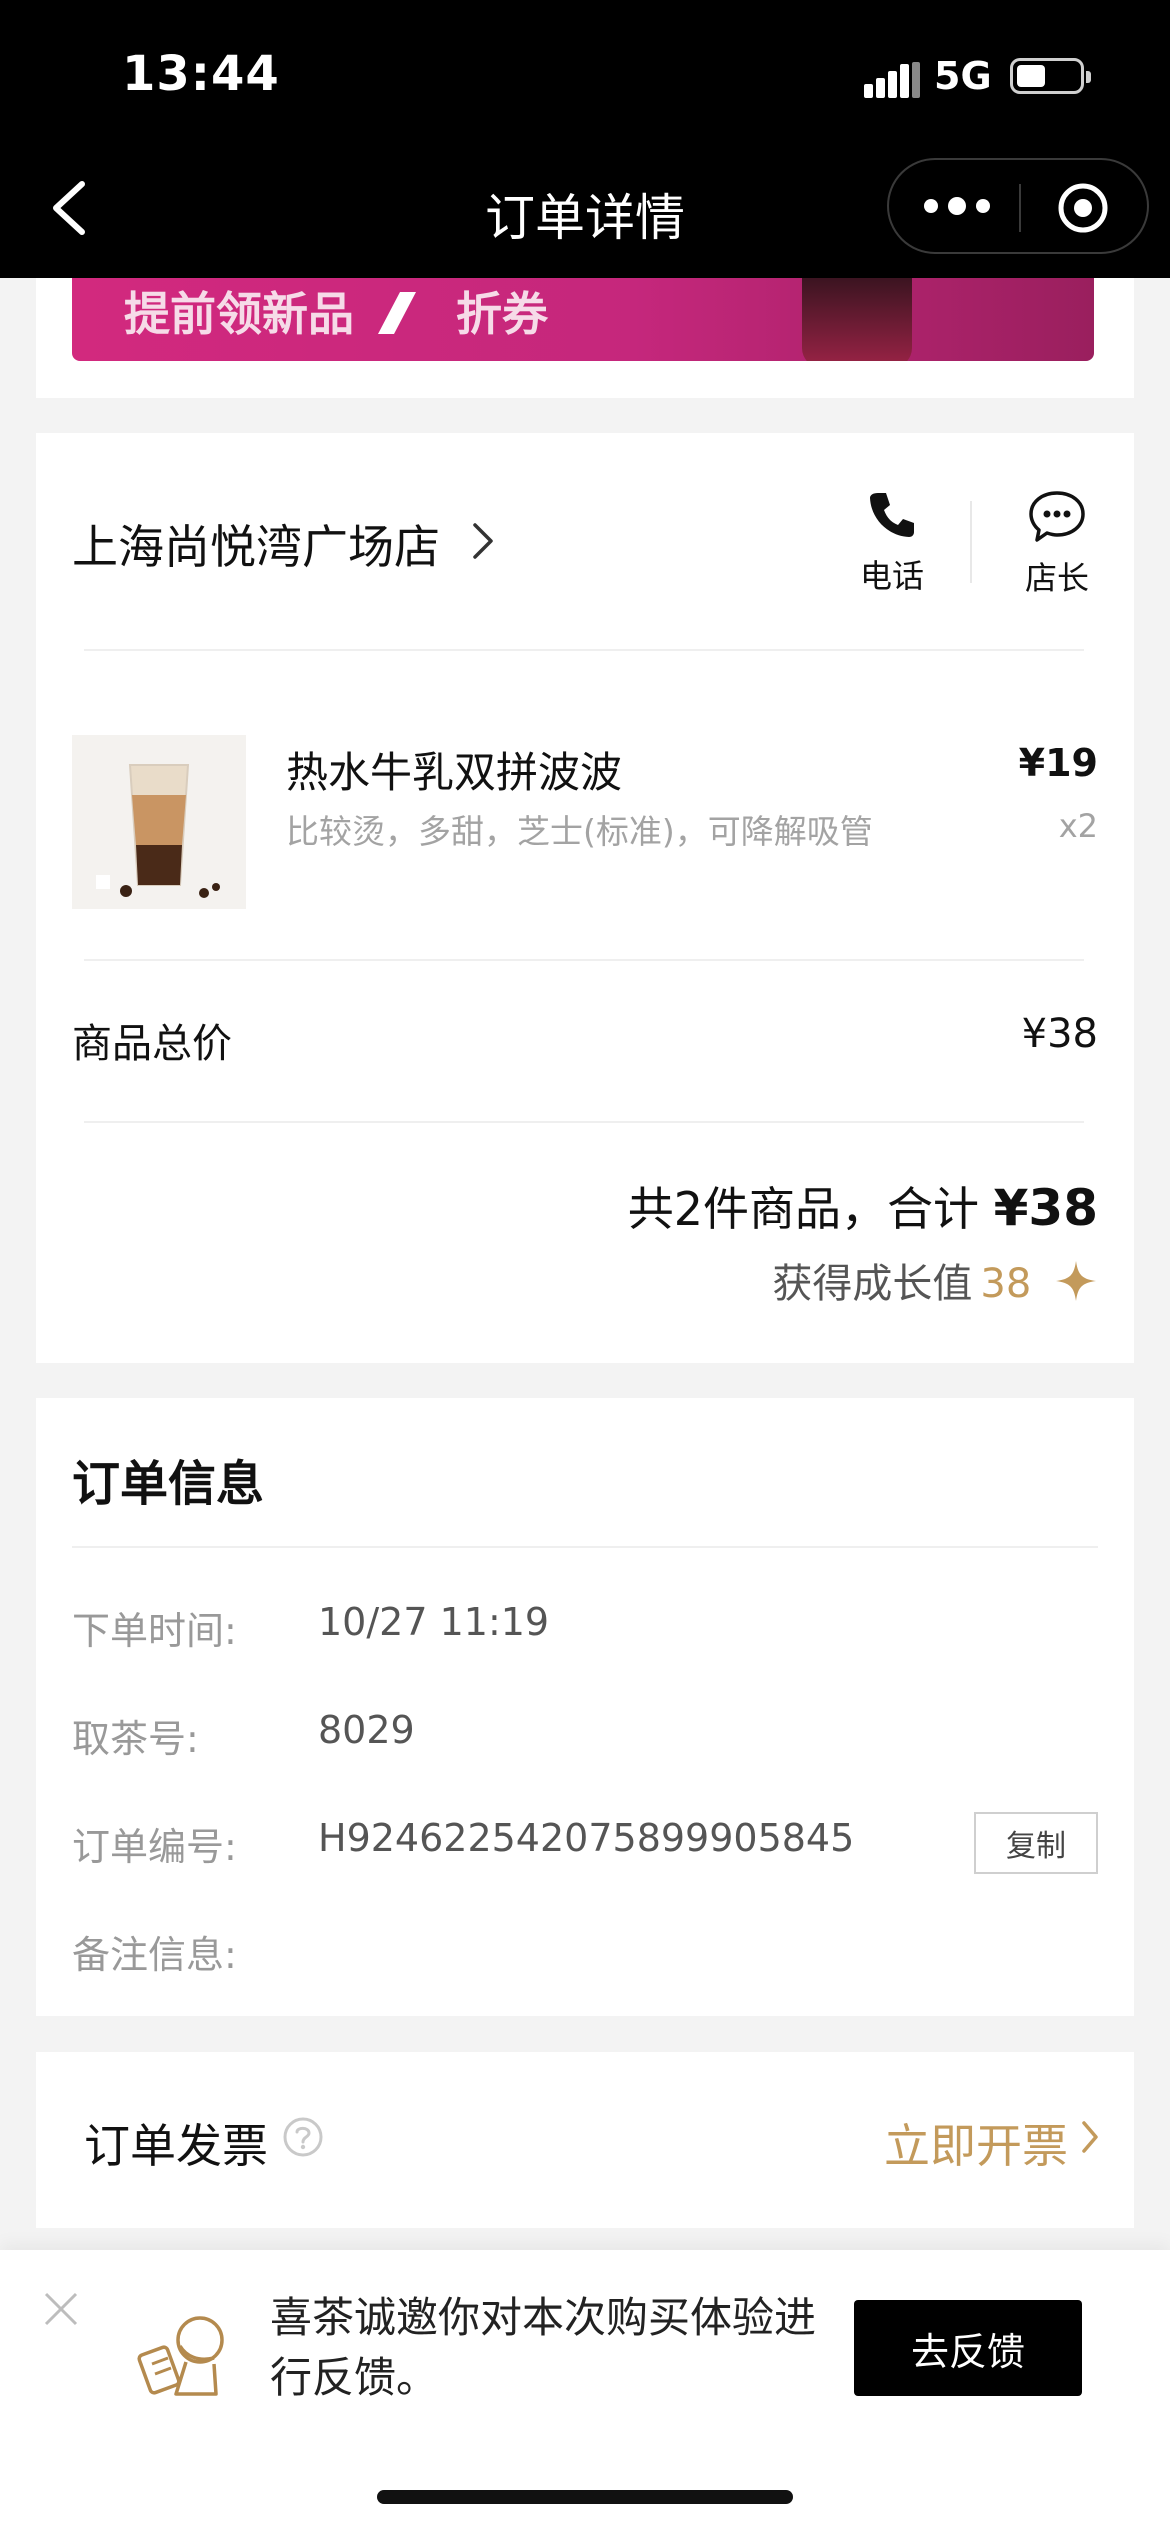 The image size is (1170, 2532). Describe the element at coordinates (152, 1044) in the screenshot. I see `subtotal-label: 商品总价` at that location.